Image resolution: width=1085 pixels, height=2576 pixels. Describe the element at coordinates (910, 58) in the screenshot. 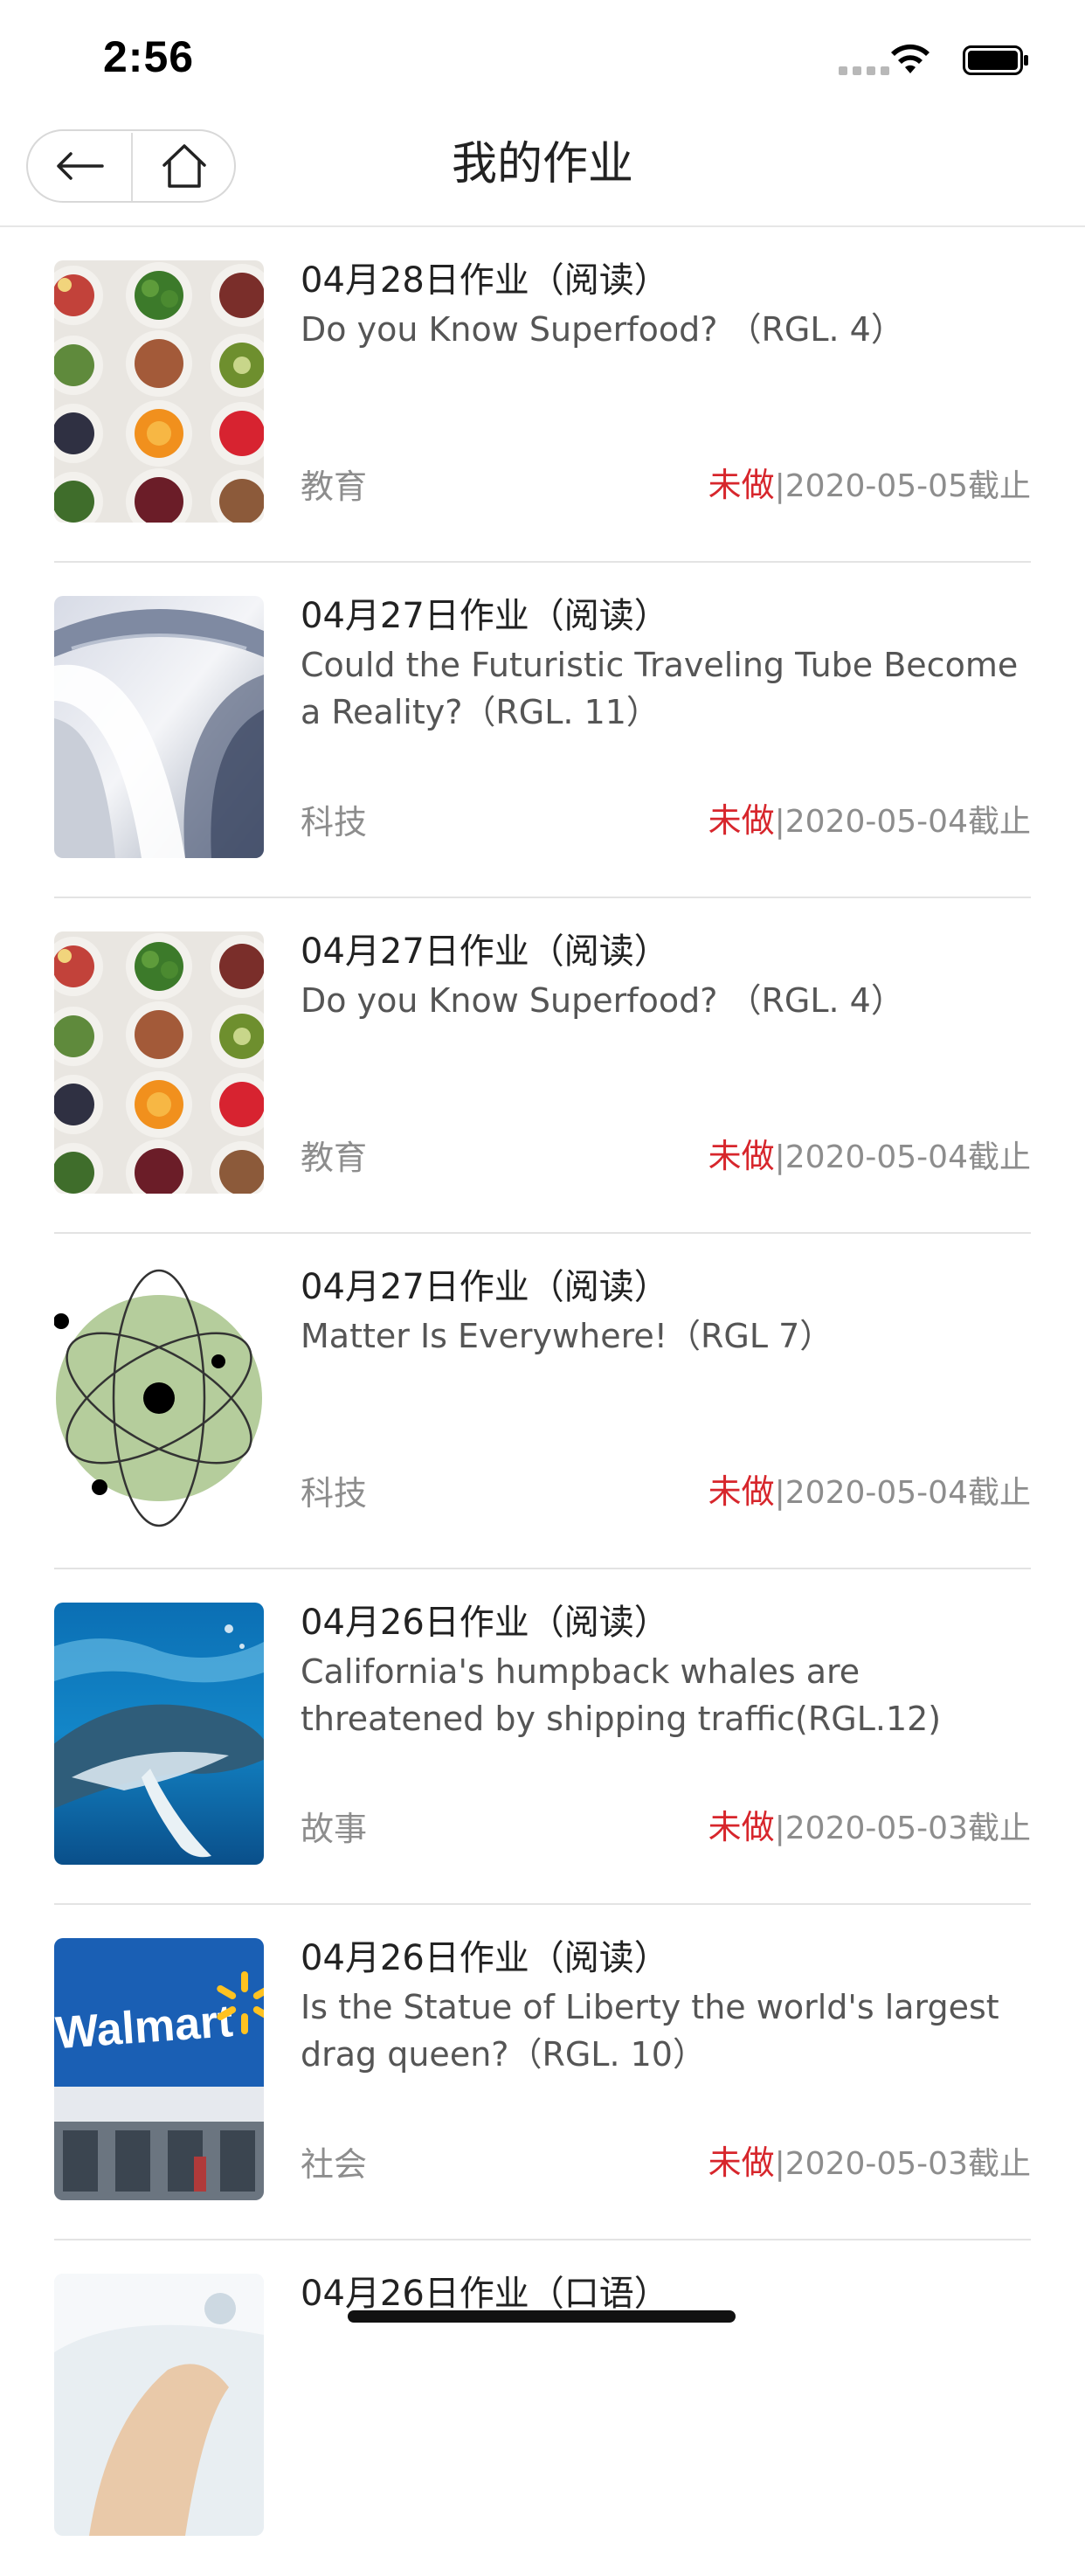

I see `wifi-icon` at that location.